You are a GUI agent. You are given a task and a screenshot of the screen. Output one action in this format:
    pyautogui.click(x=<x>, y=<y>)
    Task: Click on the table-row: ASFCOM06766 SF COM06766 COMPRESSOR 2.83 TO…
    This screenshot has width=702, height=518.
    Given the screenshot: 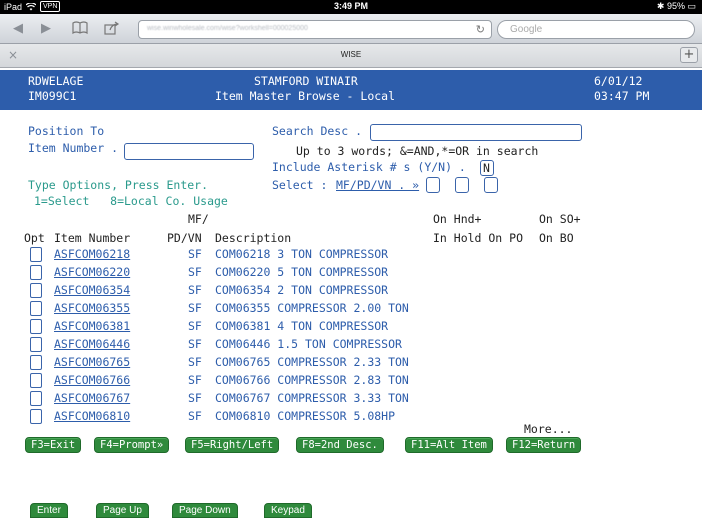 What is the action you would take?
    pyautogui.click(x=351, y=380)
    